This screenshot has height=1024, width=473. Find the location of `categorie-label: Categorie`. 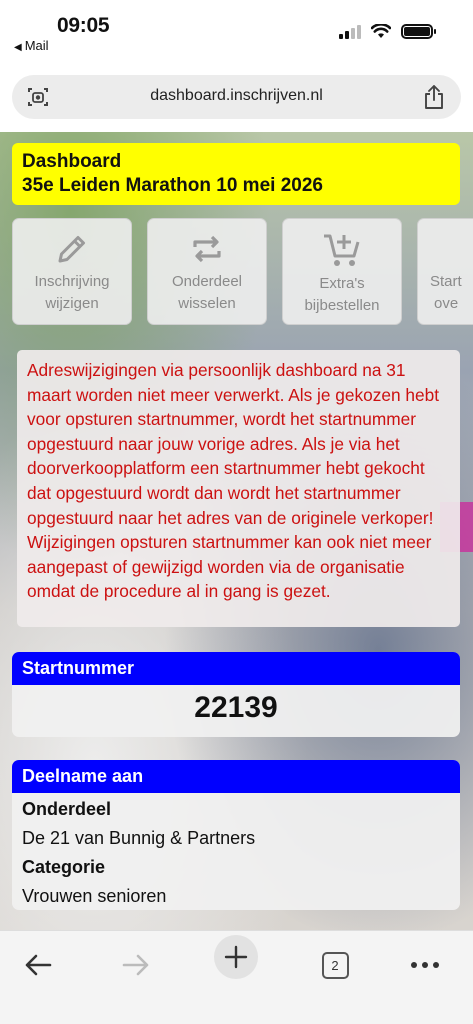

categorie-label: Categorie is located at coordinates (64, 867).